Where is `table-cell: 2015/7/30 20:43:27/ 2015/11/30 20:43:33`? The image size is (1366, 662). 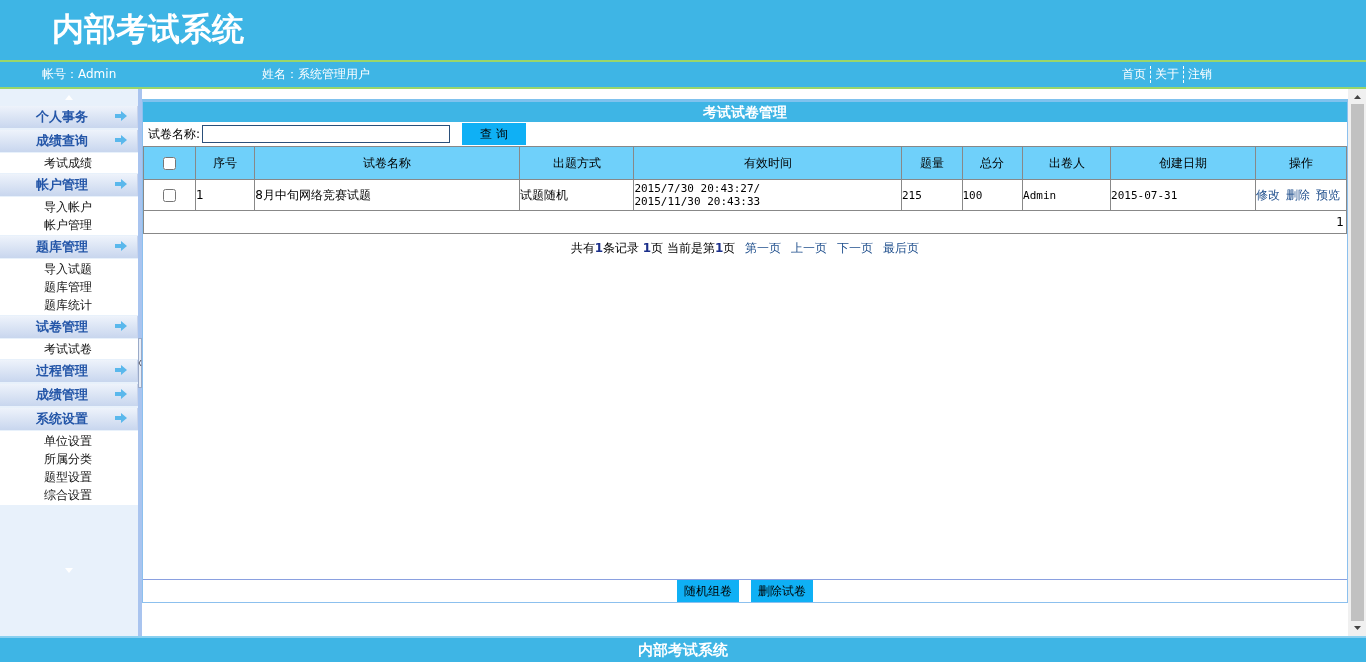
table-cell: 2015/7/30 20:43:27/ 2015/11/30 20:43:33 is located at coordinates (767, 195).